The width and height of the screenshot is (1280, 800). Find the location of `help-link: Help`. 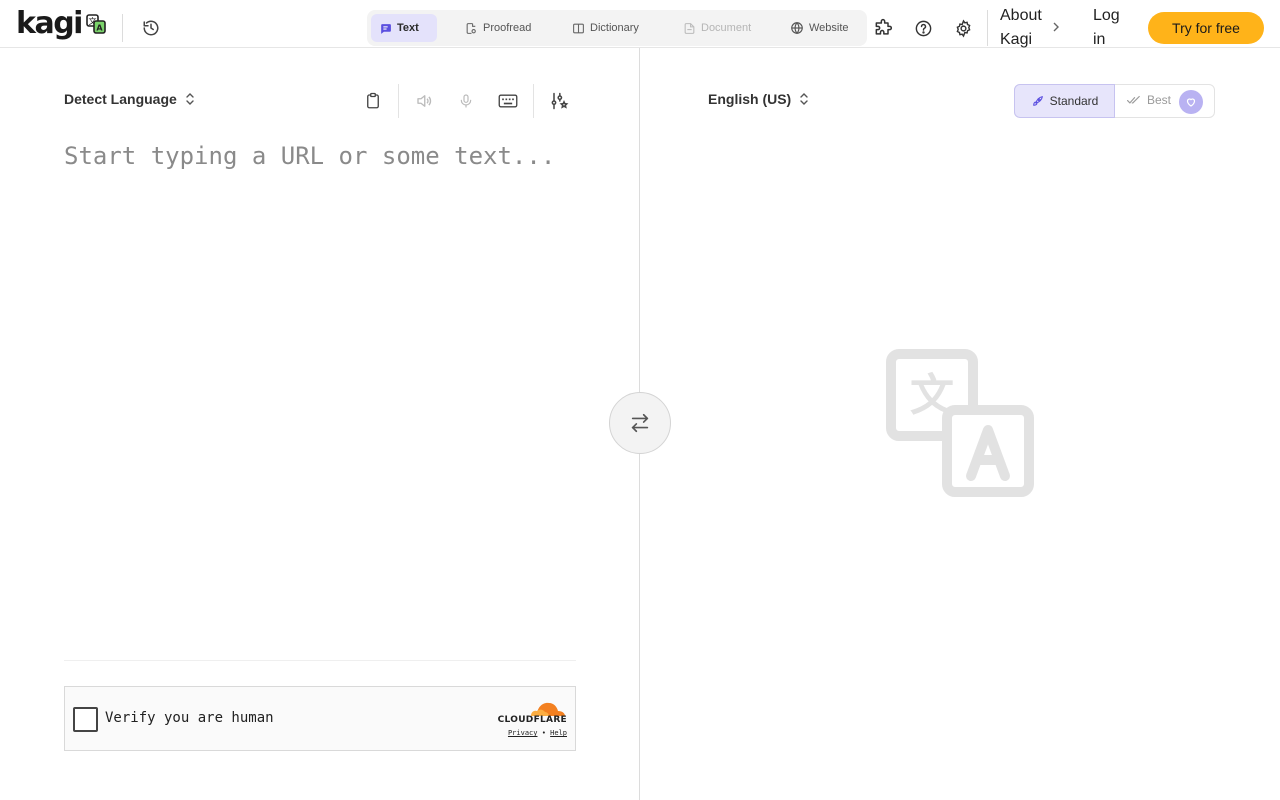

help-link: Help is located at coordinates (558, 733).